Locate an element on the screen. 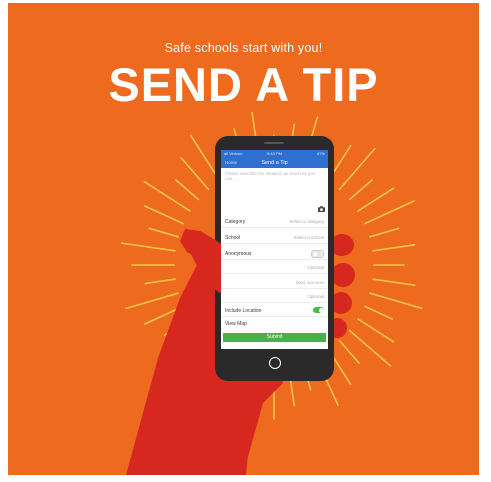 Image resolution: width=491 pixels, height=482 pixels. phone-speaker is located at coordinates (274, 143).